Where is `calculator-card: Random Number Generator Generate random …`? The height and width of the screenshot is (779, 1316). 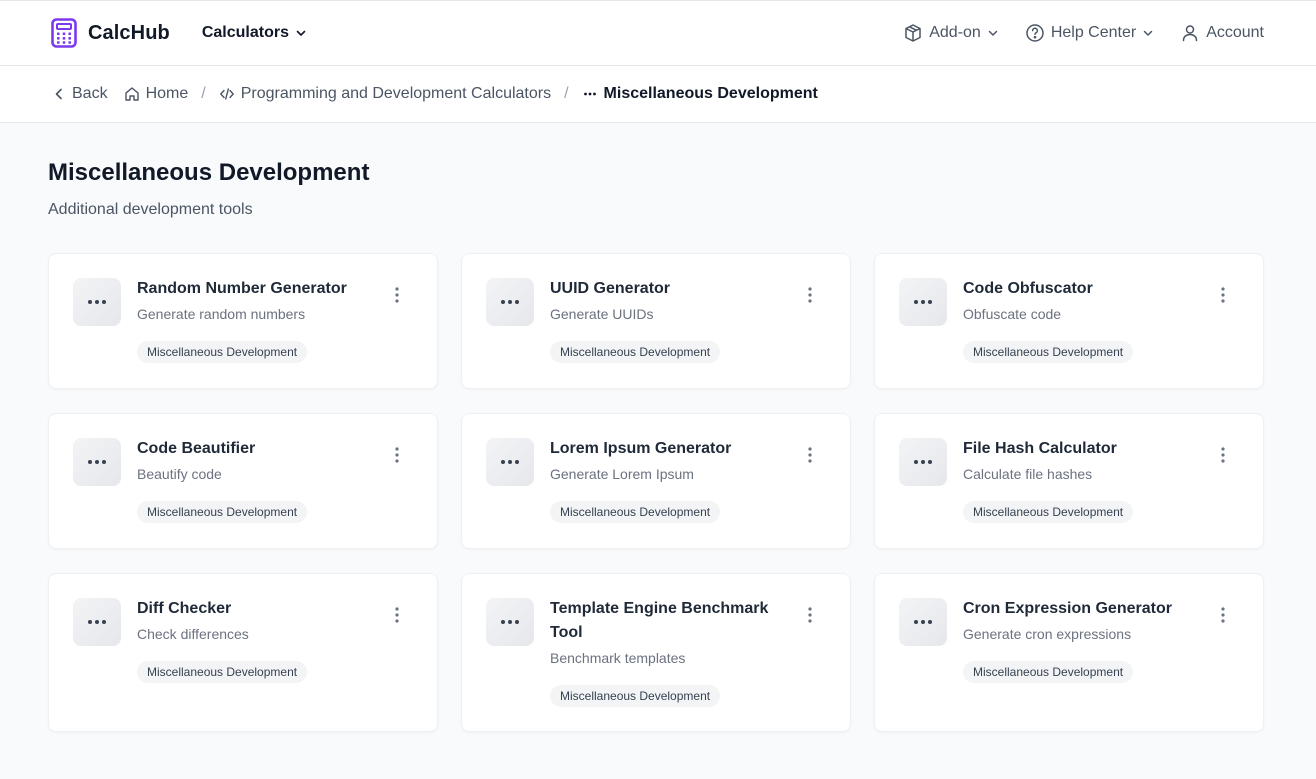 calculator-card: Random Number Generator Generate random … is located at coordinates (243, 321).